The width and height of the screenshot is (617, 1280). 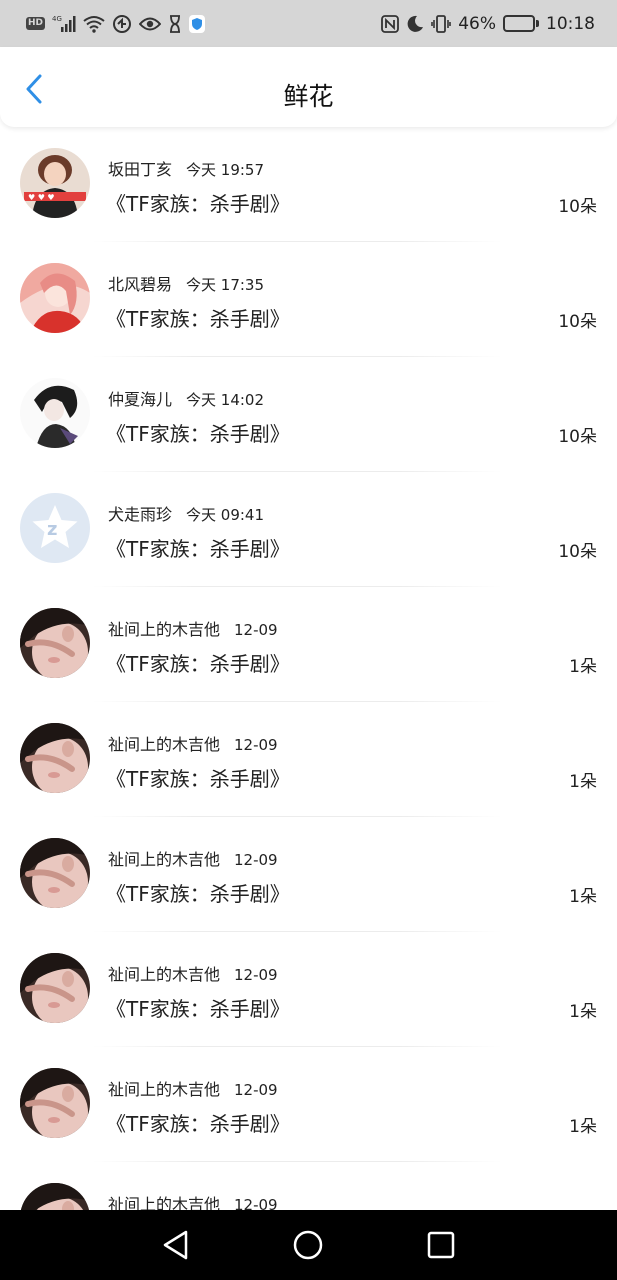 I want to click on nav-recents-button, so click(x=441, y=1245).